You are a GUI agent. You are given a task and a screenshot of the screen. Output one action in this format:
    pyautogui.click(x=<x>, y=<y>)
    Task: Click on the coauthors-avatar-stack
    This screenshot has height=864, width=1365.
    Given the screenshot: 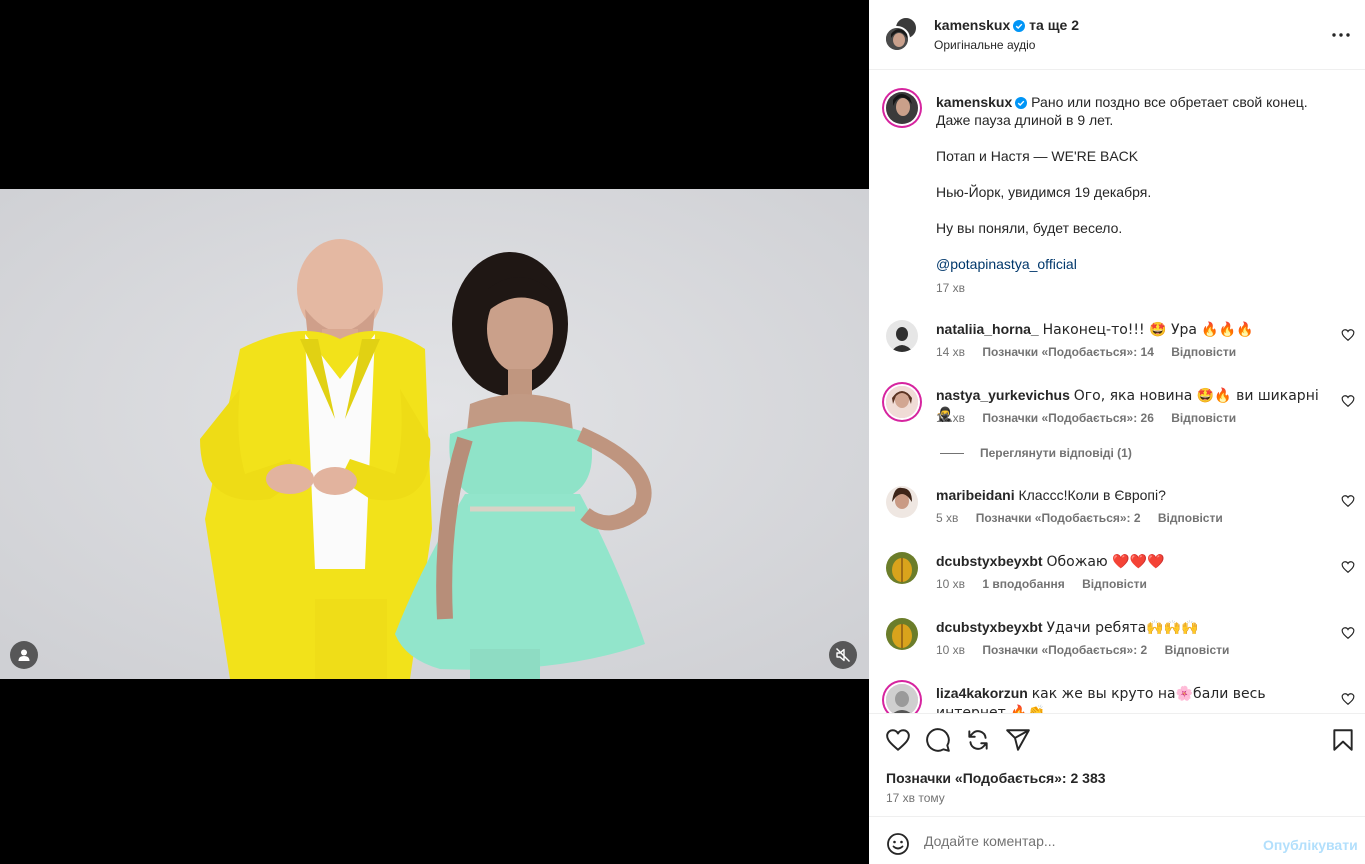 What is the action you would take?
    pyautogui.click(x=902, y=34)
    